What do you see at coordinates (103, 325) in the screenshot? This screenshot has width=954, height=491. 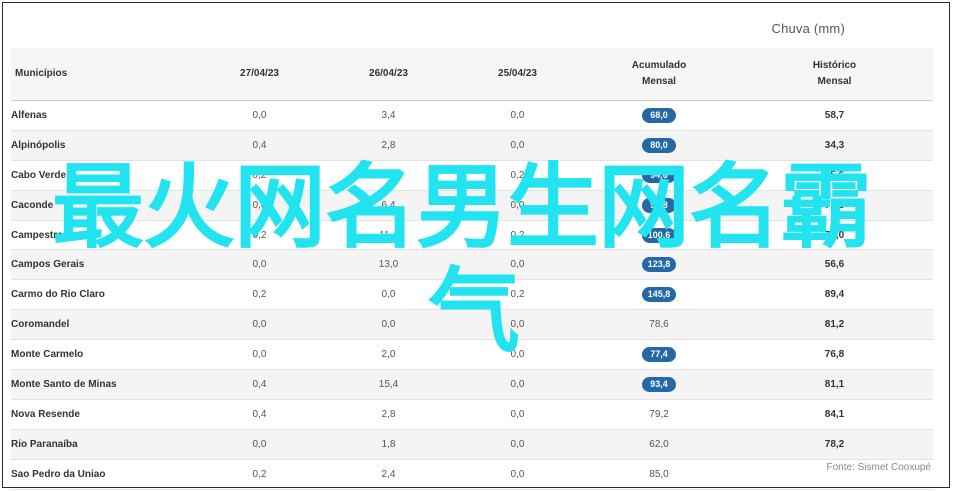 I see `municipio-cell: Coromandel` at bounding box center [103, 325].